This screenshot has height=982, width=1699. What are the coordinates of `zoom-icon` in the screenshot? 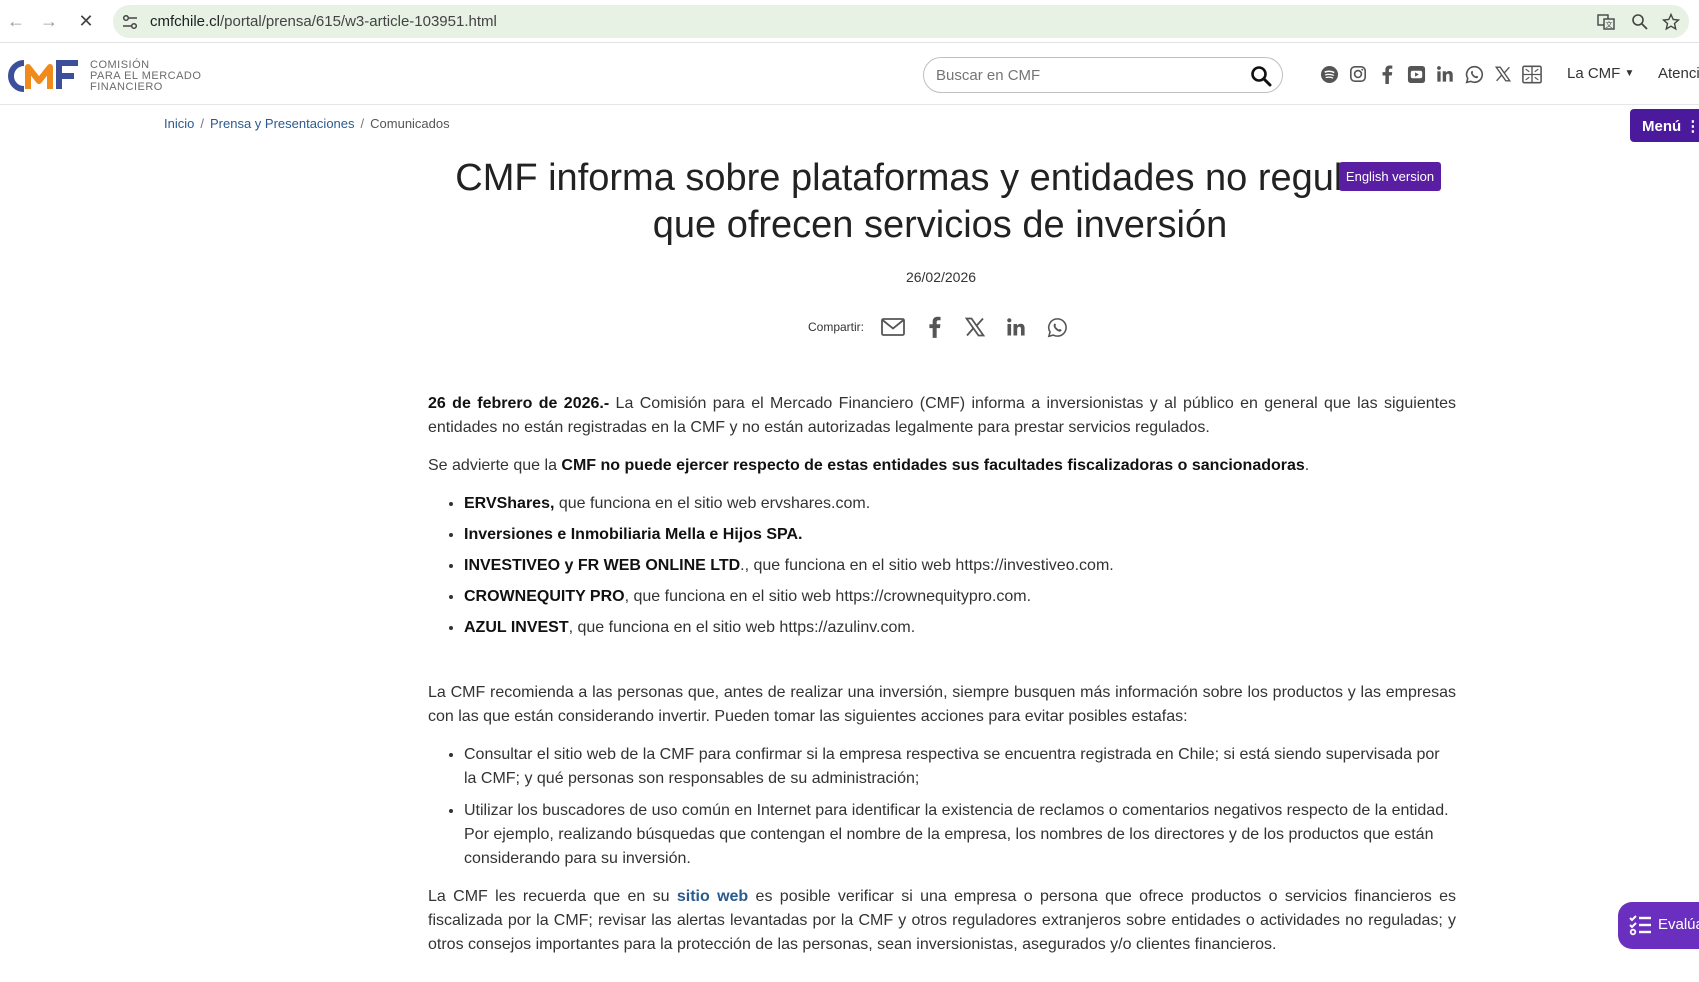 It's located at (1640, 22).